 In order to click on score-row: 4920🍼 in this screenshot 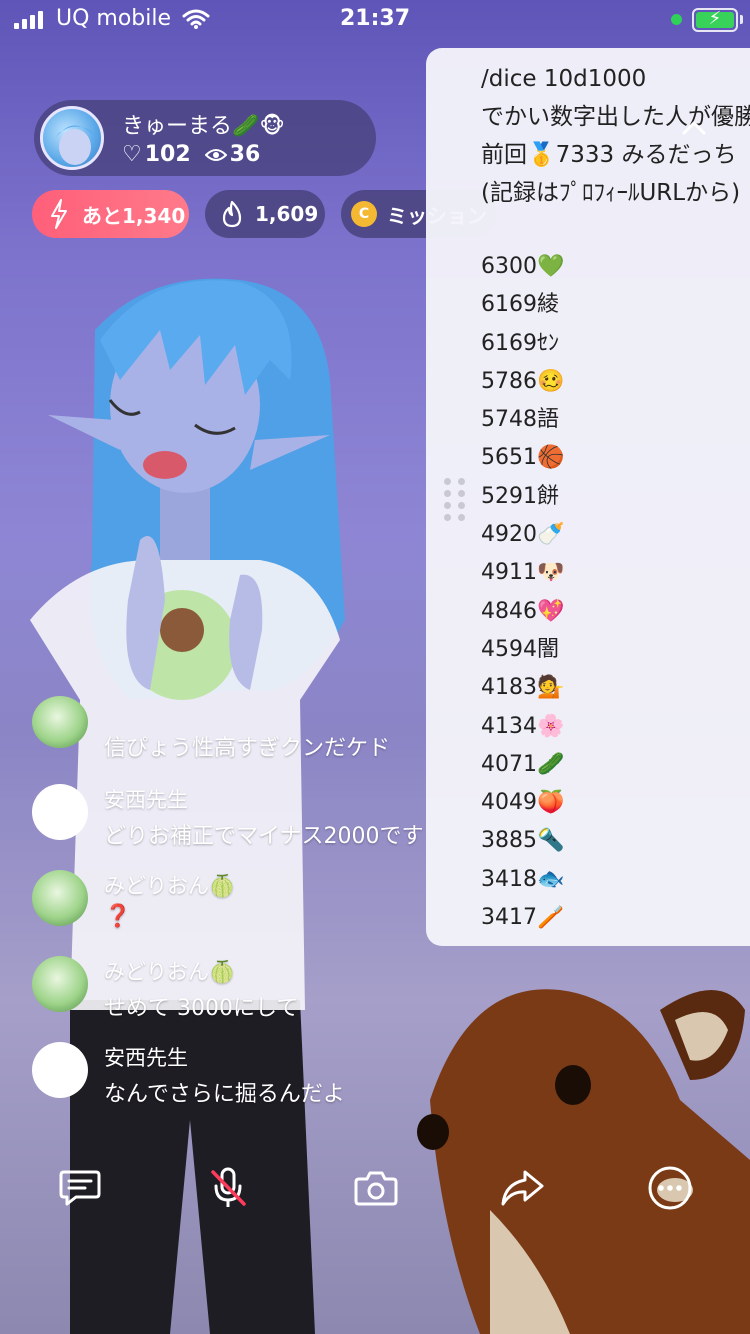, I will do `click(523, 535)`.